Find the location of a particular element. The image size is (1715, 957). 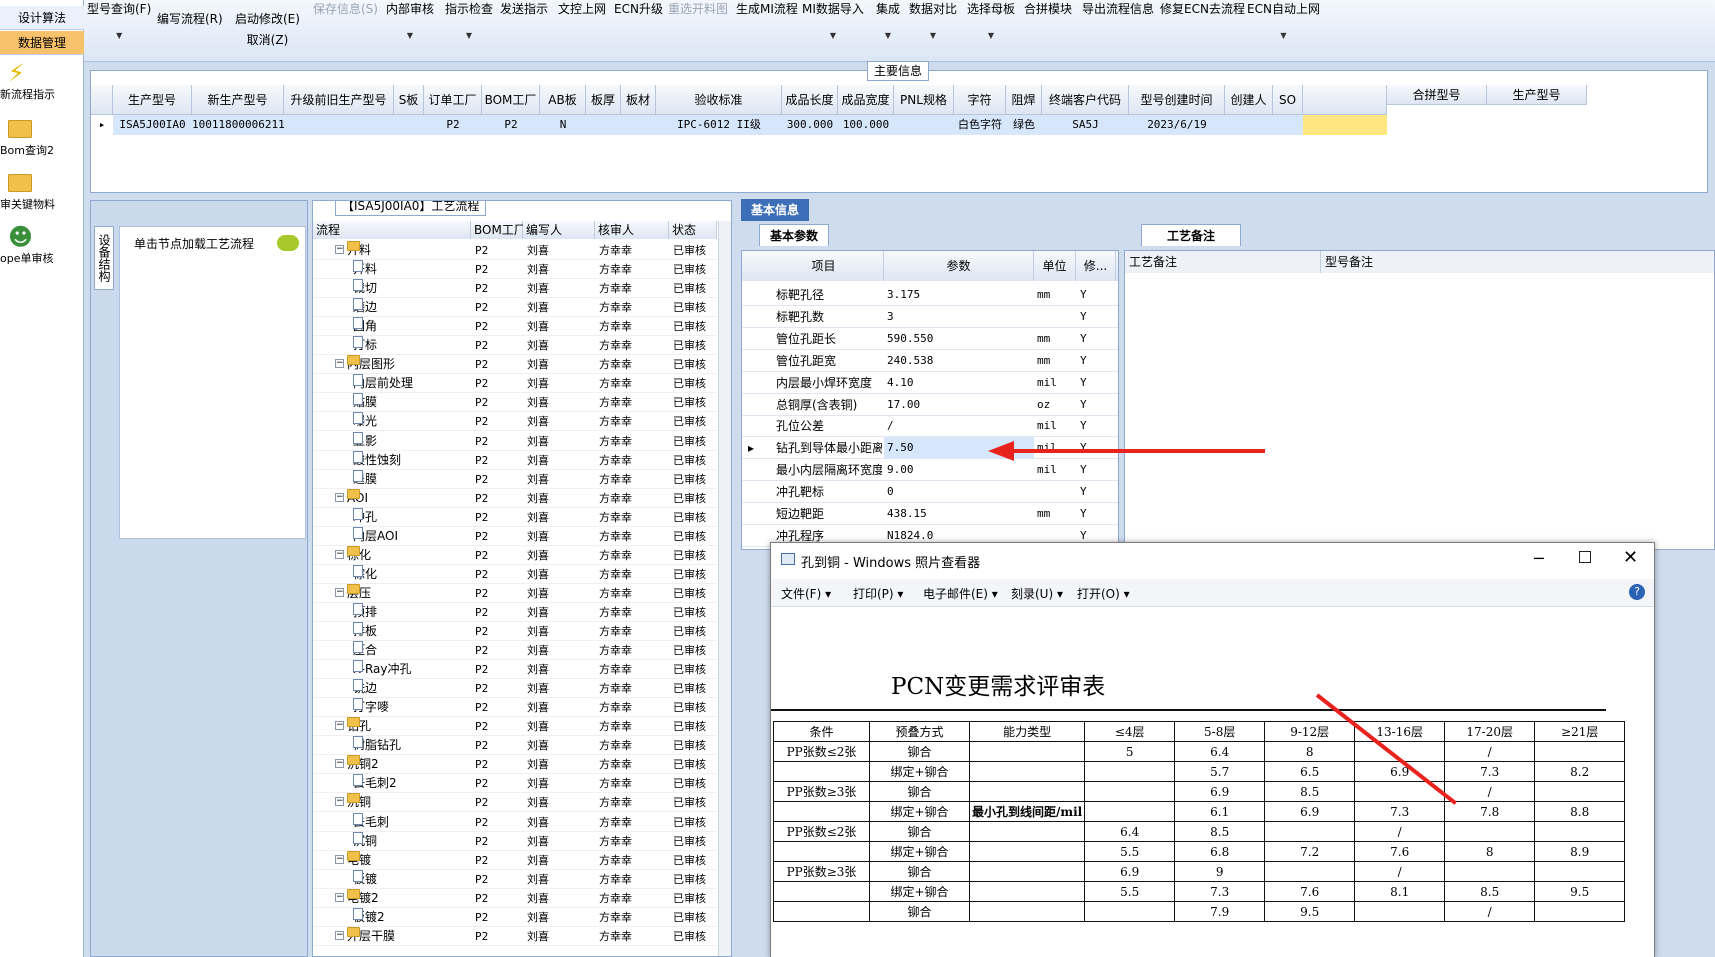

process-tree-row: −开料 P2 刘喜 方幸幸 已审核 is located at coordinates (515, 250).